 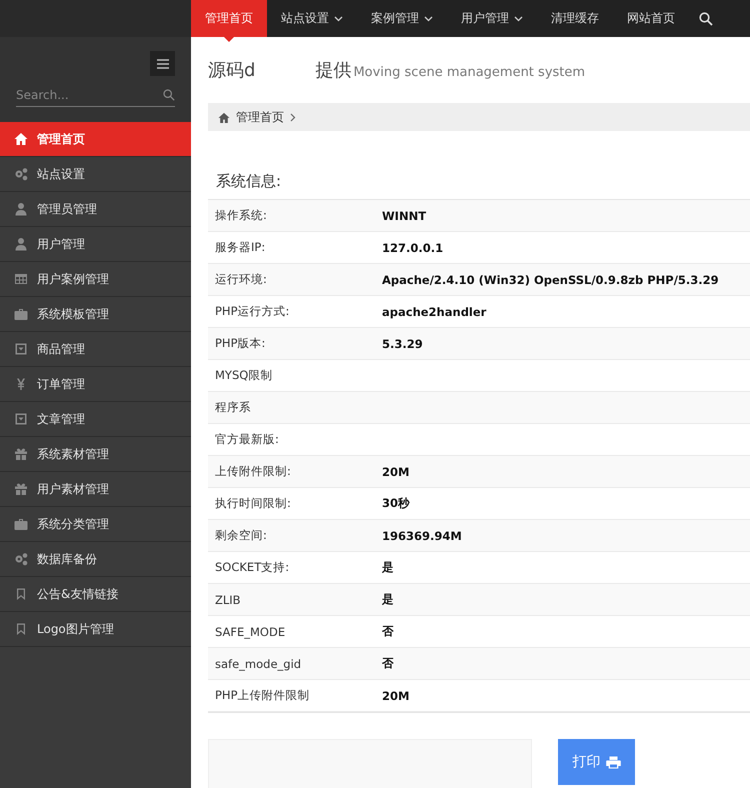 I want to click on yen-icon, so click(x=21, y=384).